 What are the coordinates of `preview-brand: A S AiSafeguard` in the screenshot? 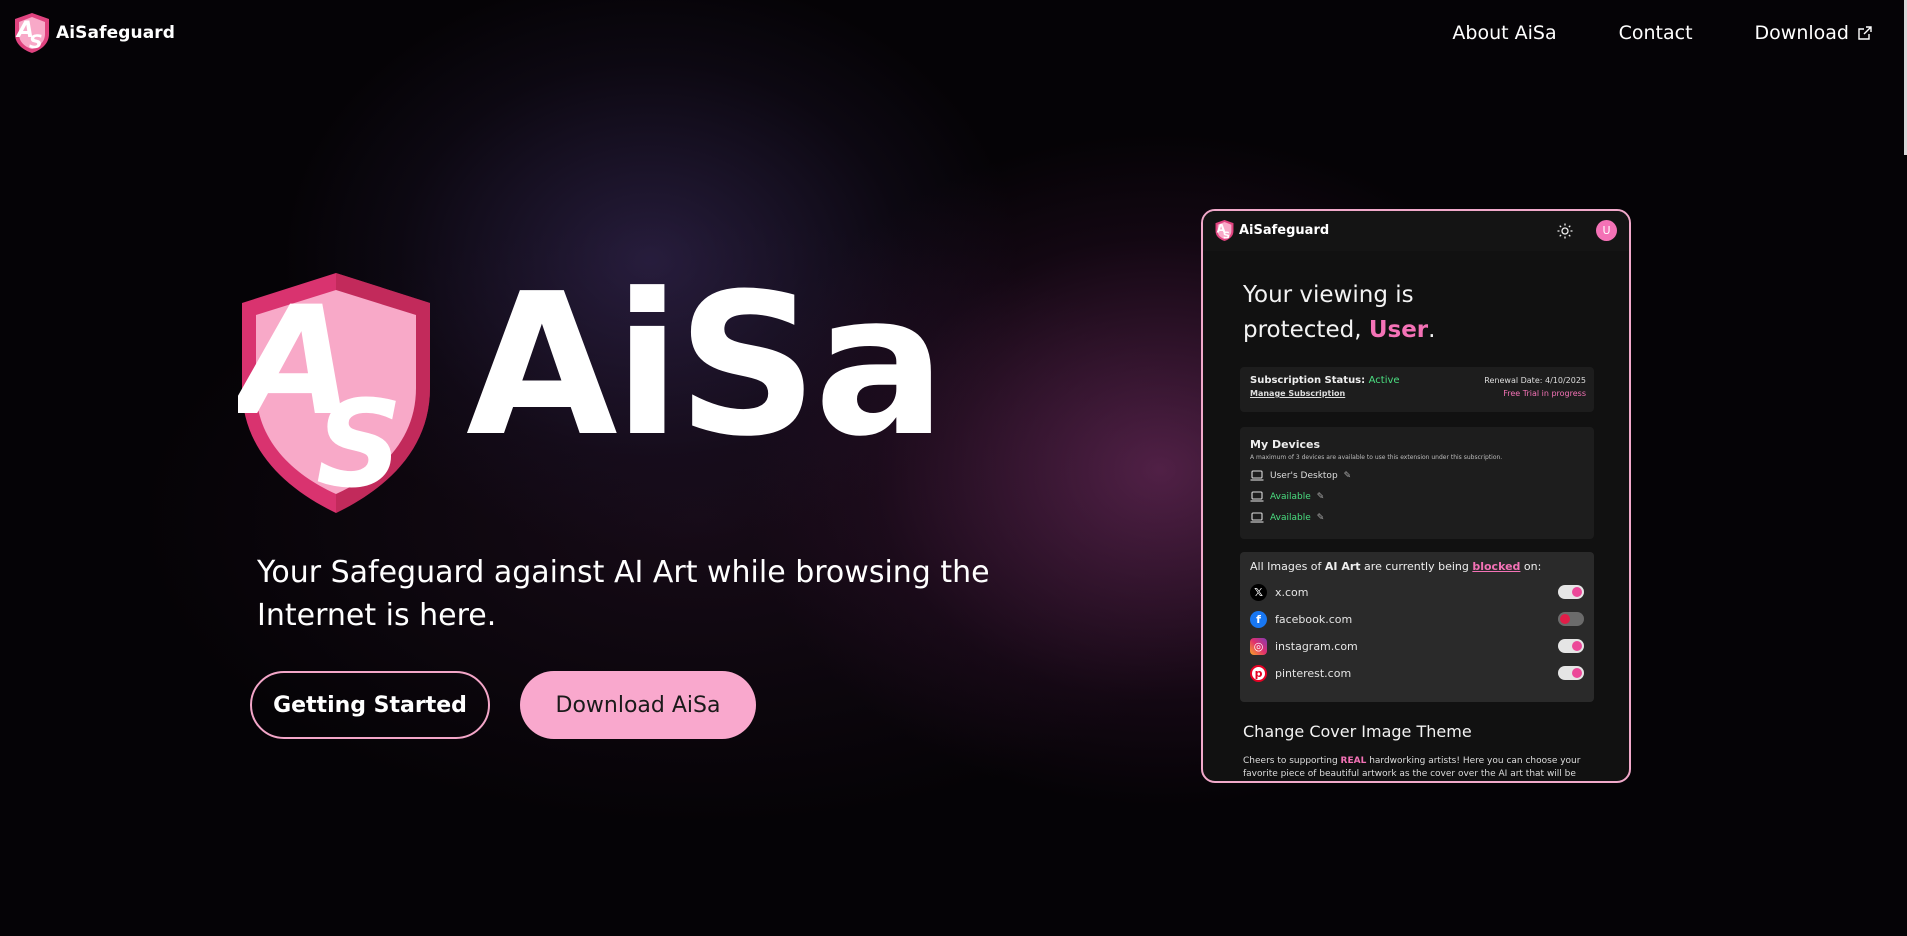 It's located at (1272, 230).